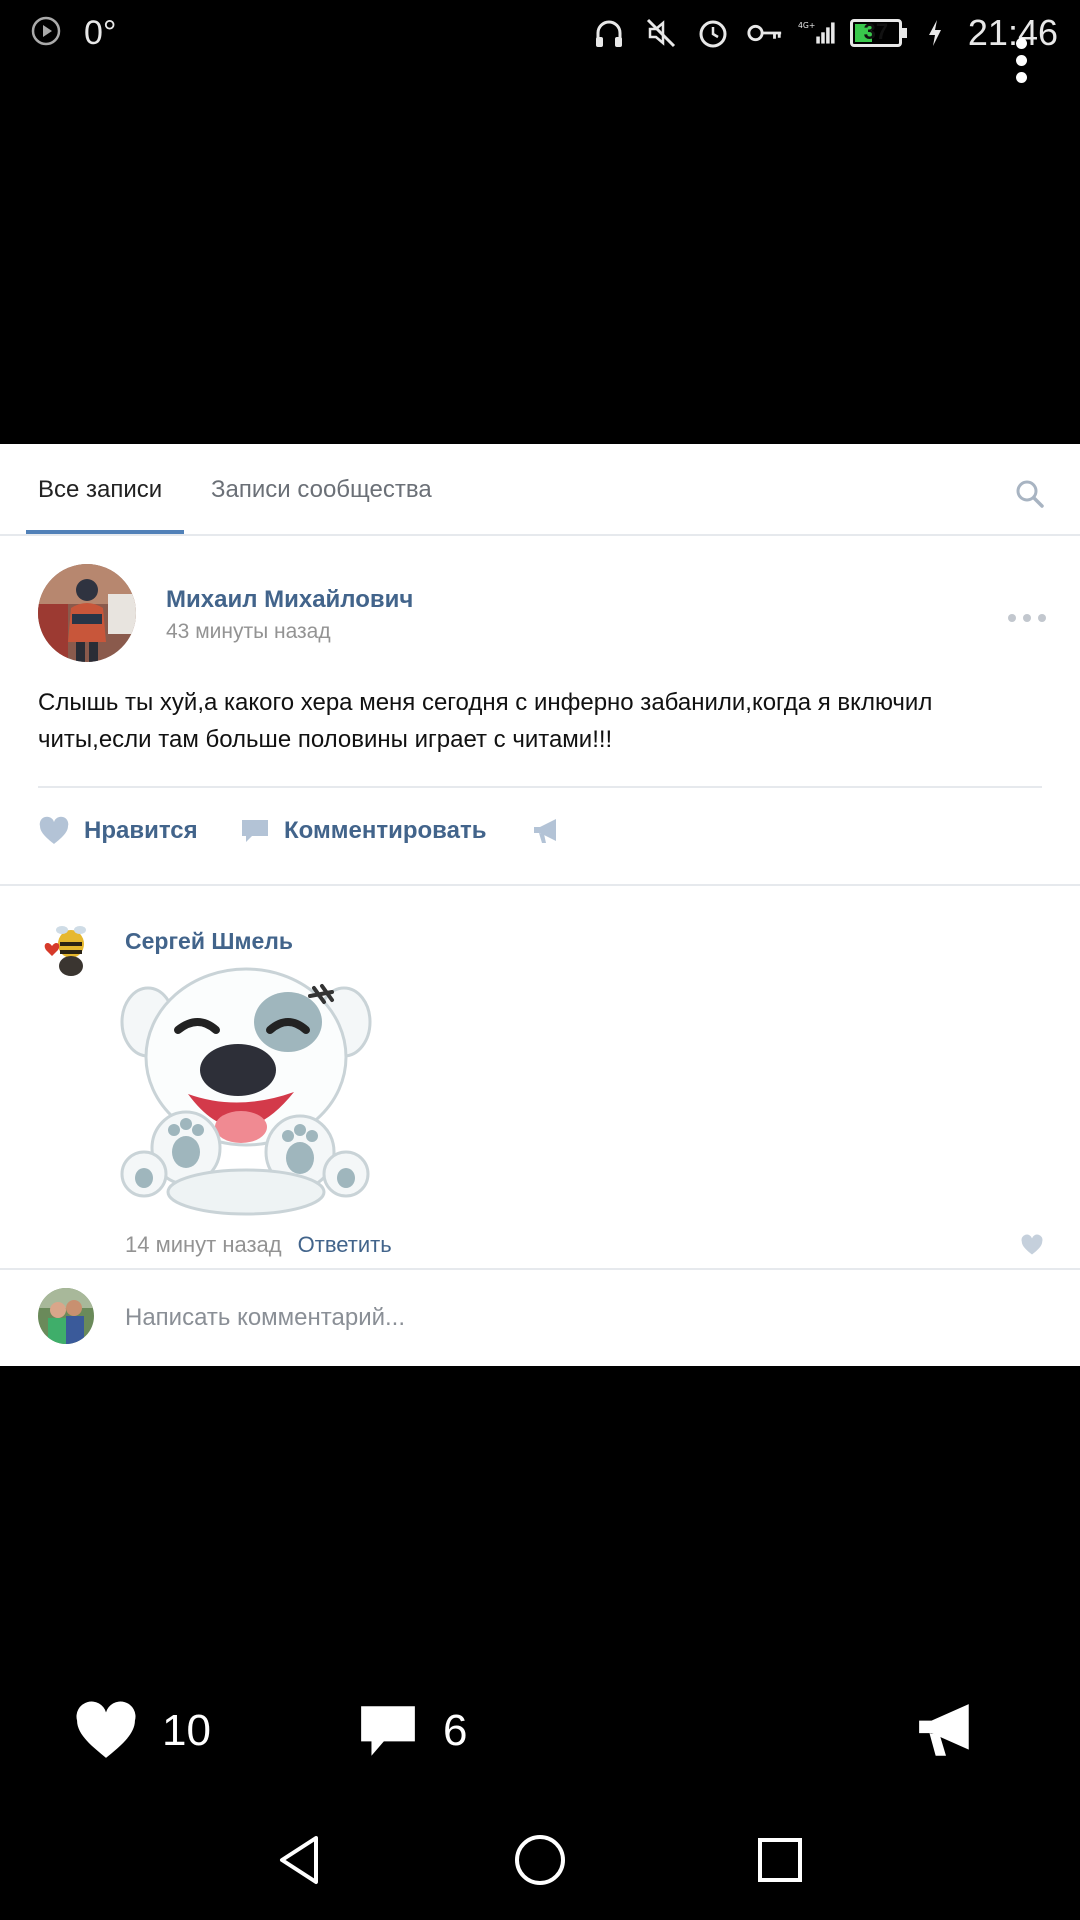 The height and width of the screenshot is (1920, 1080). What do you see at coordinates (100, 490) in the screenshot?
I see `tab-all-posts: Все записи` at bounding box center [100, 490].